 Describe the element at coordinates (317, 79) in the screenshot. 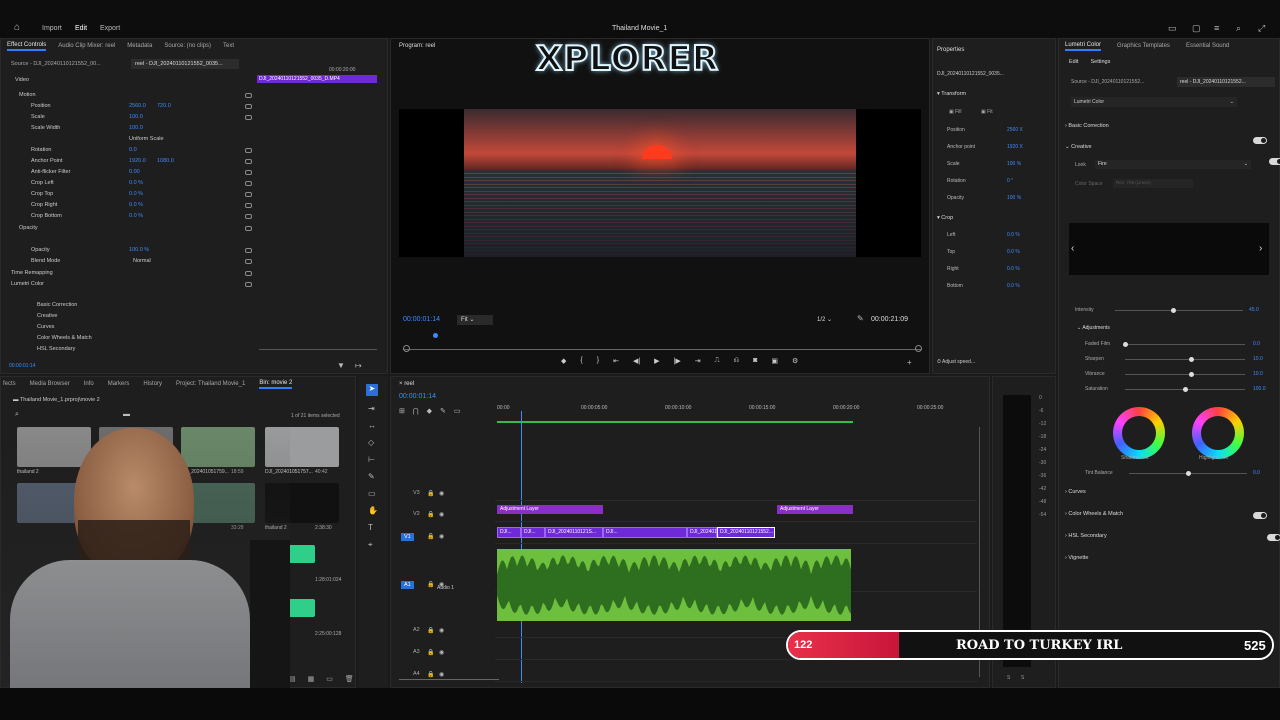

I see `ec-clip-bar: DJI_20240110121552_0035_D.MP4` at that location.